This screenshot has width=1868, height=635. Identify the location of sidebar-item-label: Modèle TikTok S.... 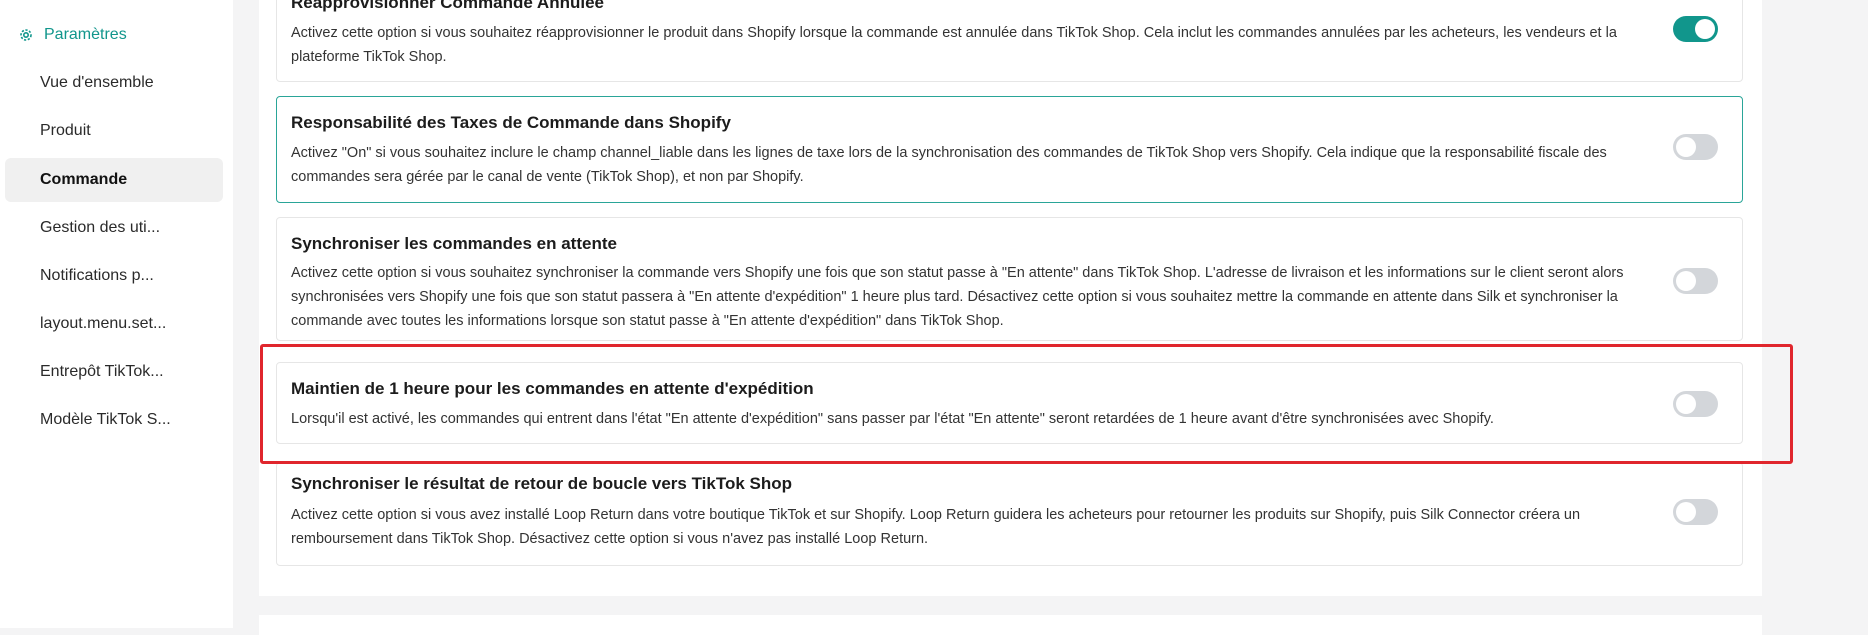
(105, 419).